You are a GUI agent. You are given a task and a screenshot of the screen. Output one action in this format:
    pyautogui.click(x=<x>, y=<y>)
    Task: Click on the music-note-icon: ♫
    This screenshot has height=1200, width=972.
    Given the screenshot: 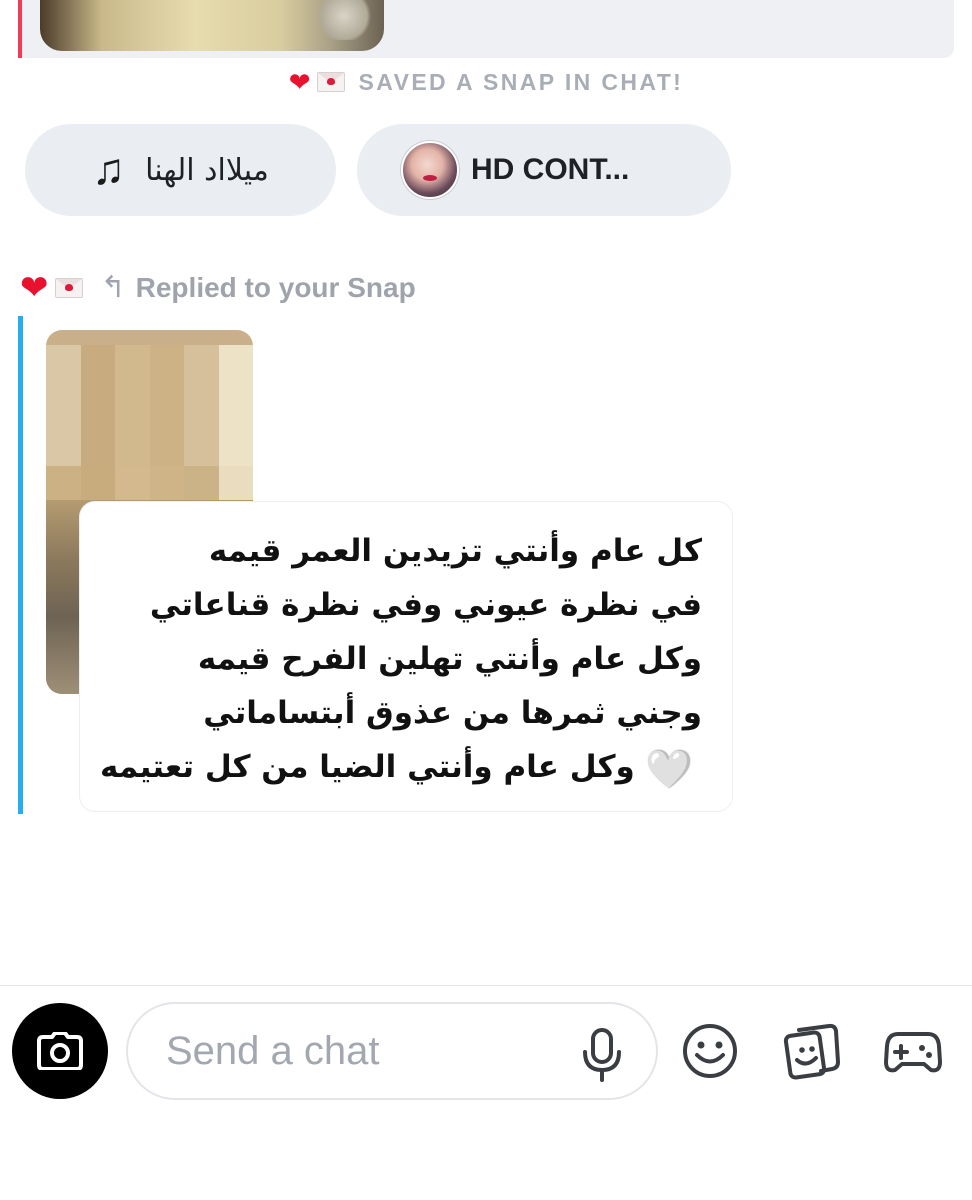 What is the action you would take?
    pyautogui.click(x=109, y=169)
    